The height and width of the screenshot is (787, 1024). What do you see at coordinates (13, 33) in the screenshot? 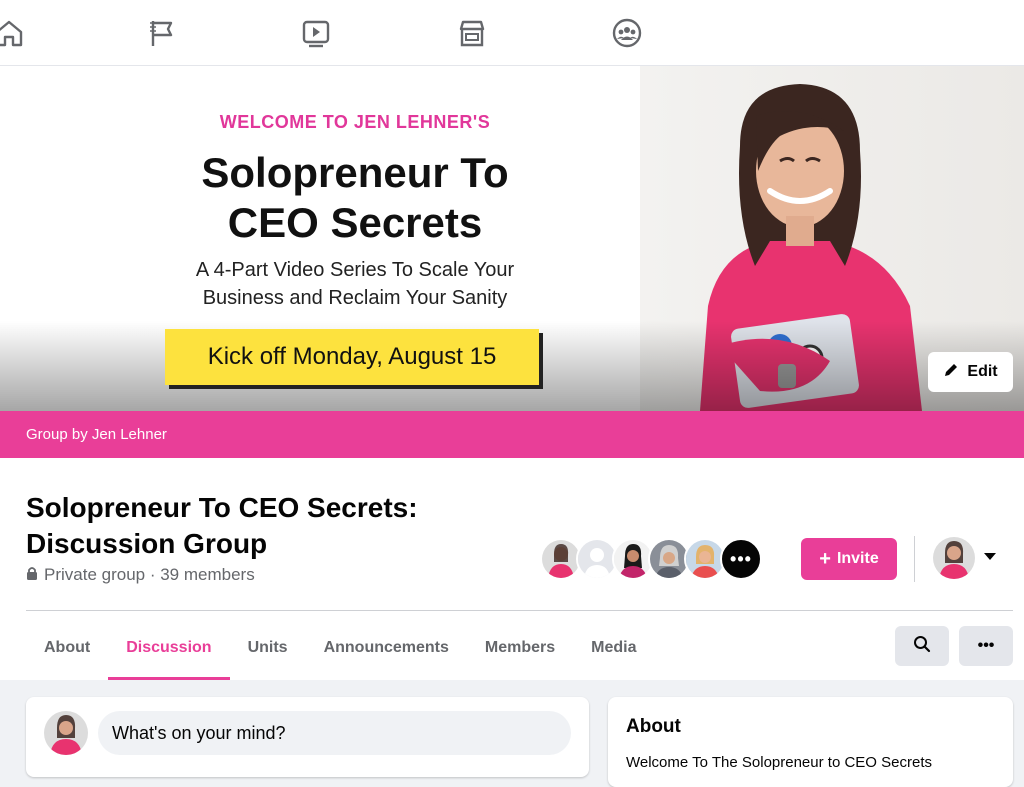
I see `home-icon` at bounding box center [13, 33].